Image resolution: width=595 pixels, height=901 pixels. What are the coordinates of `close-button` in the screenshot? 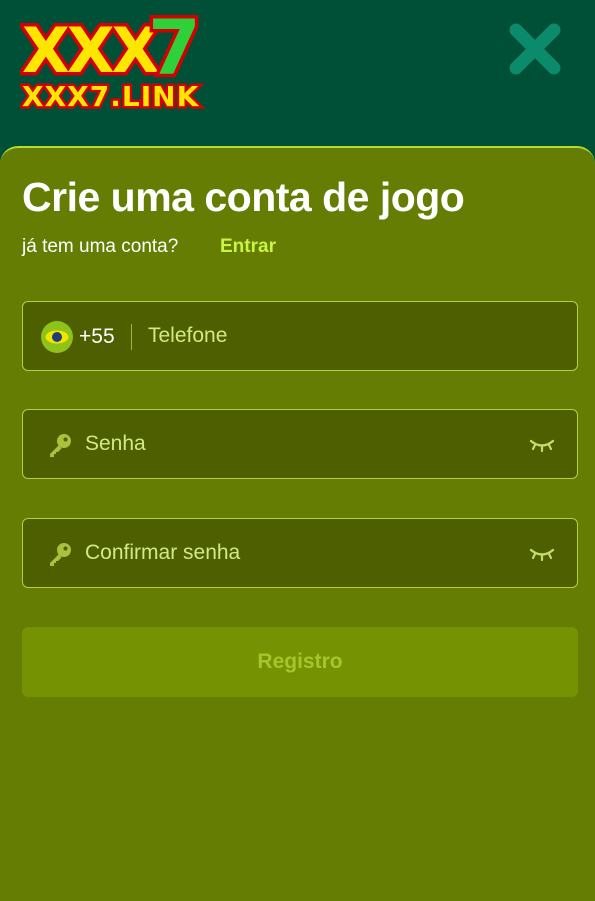 It's located at (535, 49).